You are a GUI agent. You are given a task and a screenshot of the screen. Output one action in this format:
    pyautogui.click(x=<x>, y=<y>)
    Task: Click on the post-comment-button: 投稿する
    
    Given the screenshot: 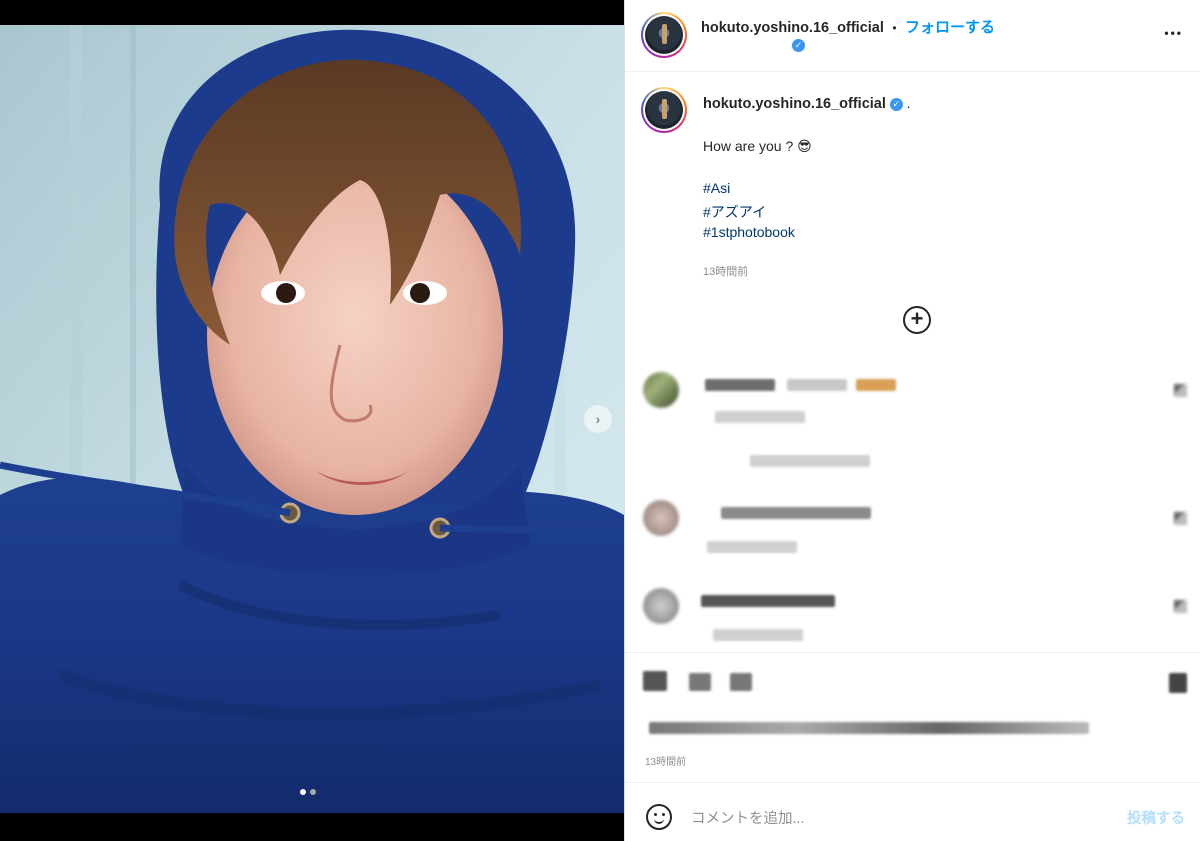 What is the action you would take?
    pyautogui.click(x=1156, y=817)
    